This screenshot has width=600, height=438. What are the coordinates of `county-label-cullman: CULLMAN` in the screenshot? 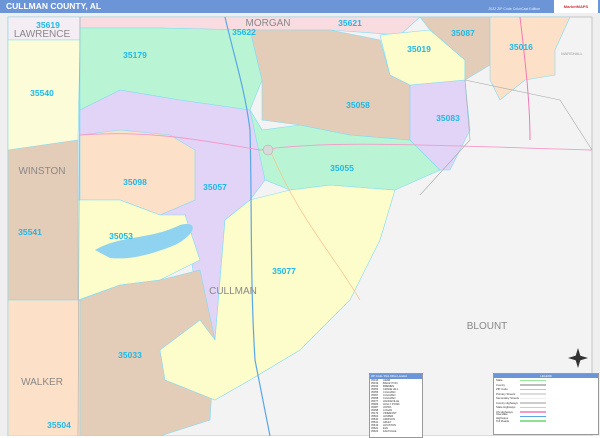 It's located at (233, 291).